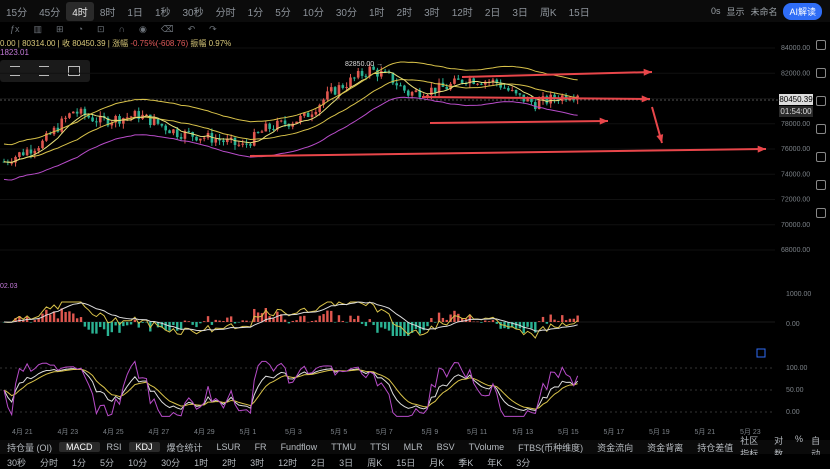 This screenshot has width=830, height=469. I want to click on bottom-timeframe-14: 月K, so click(436, 462).